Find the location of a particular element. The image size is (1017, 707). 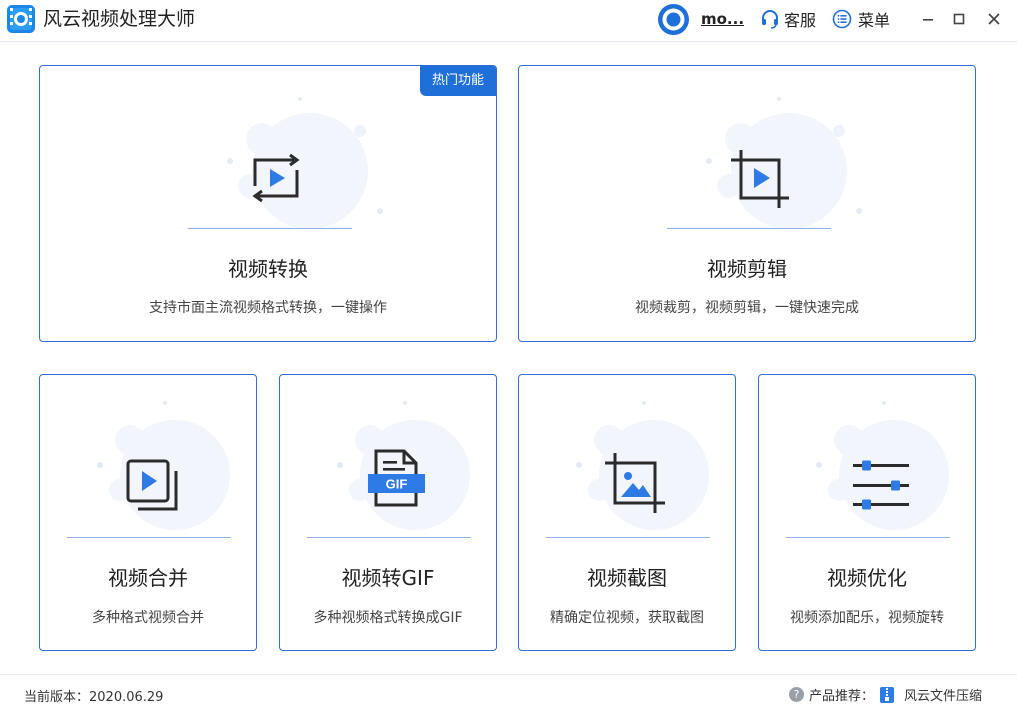

card-description: 支持市面主流视频格式转换，一键操作 is located at coordinates (268, 308).